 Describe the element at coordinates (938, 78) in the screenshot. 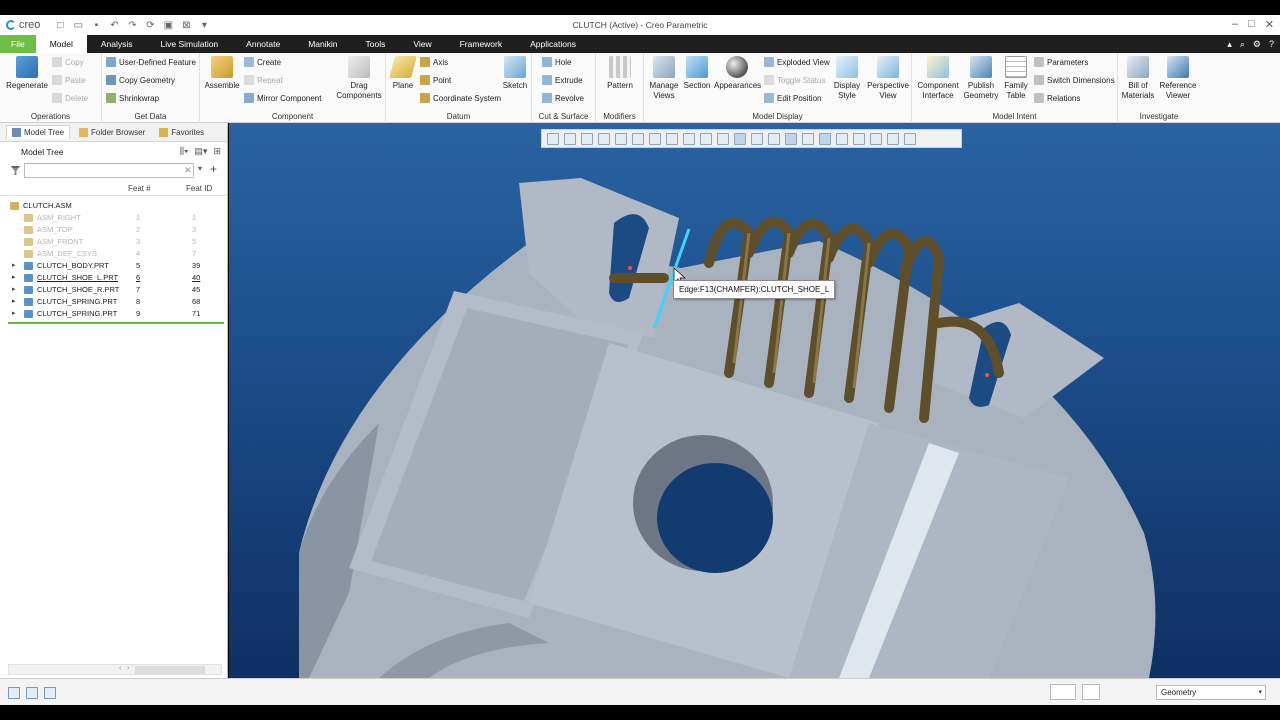

I see `component-interface-button: Component Interface` at that location.